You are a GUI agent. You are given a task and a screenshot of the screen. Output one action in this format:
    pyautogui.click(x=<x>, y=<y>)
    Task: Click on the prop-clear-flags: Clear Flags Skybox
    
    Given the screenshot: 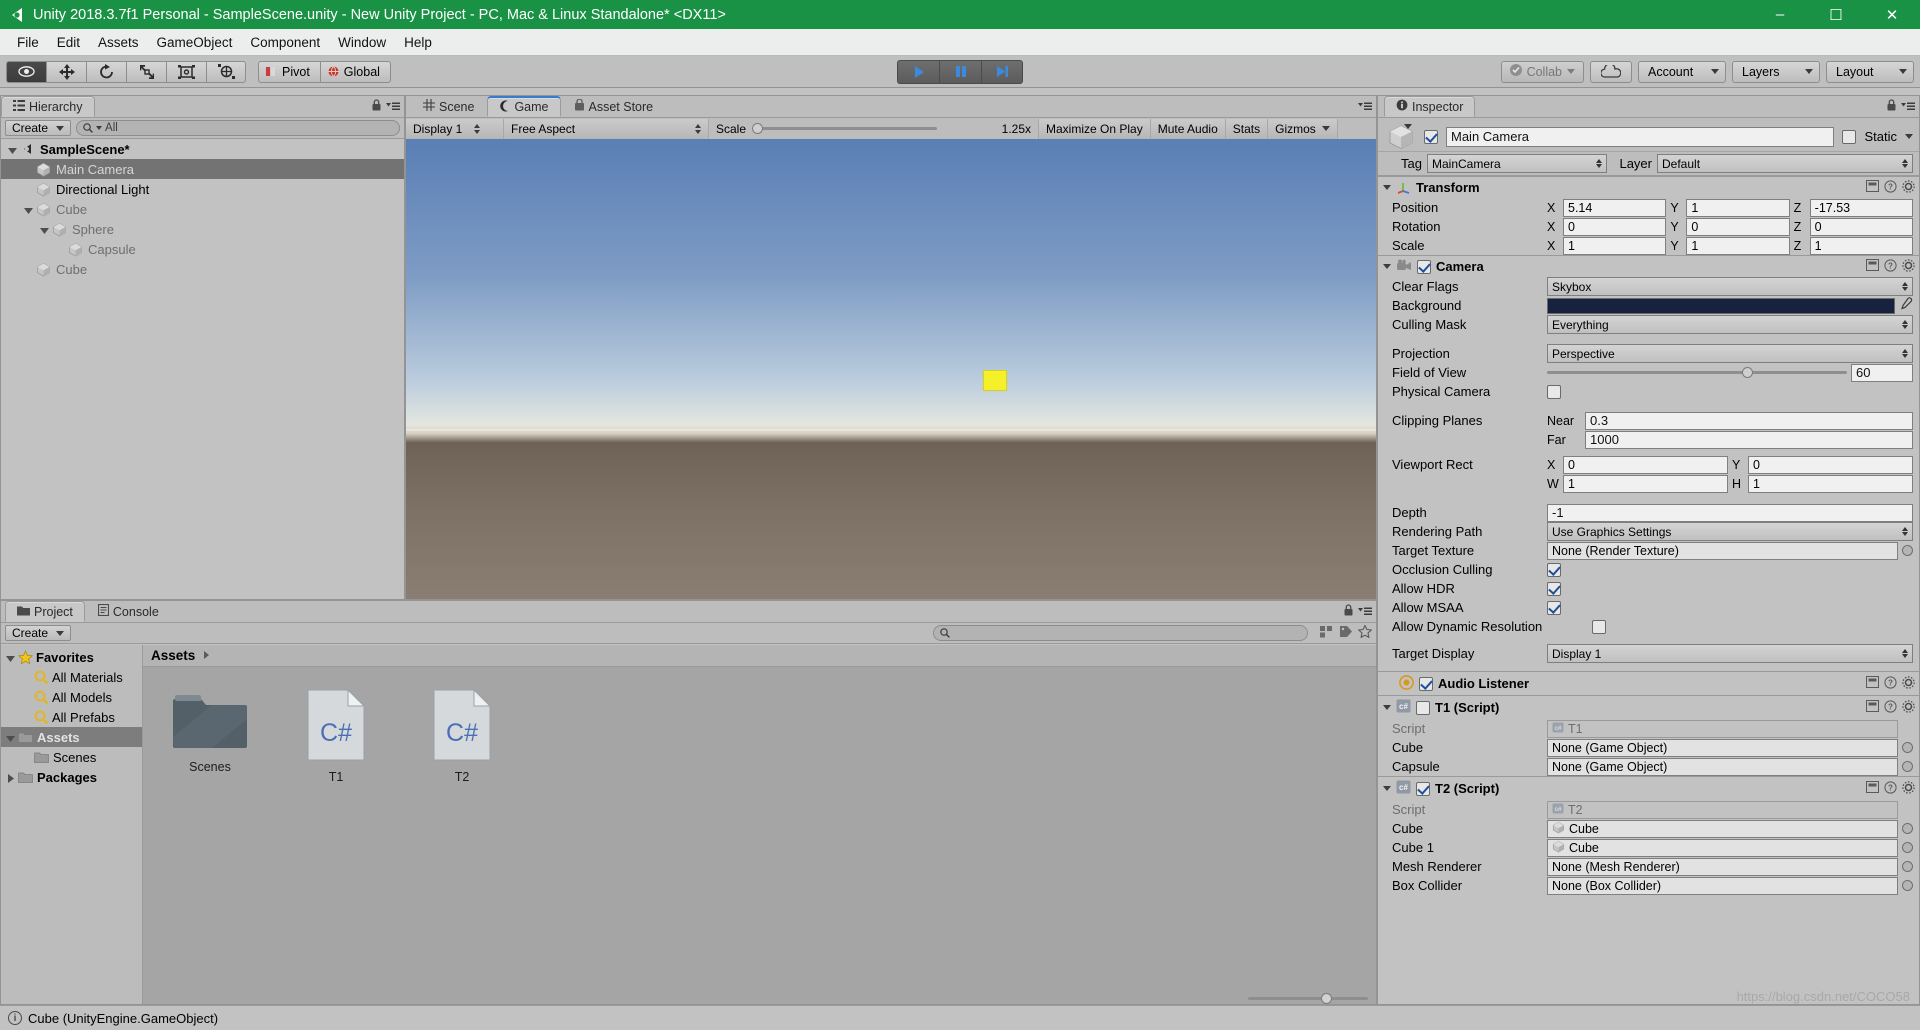 What is the action you would take?
    pyautogui.click(x=1648, y=286)
    